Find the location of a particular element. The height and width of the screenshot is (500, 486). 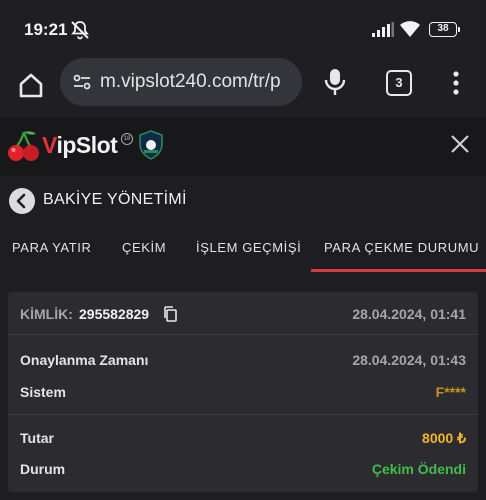

tab-withdrawal-status: PARA ÇEKME DURUMU is located at coordinates (401, 247).